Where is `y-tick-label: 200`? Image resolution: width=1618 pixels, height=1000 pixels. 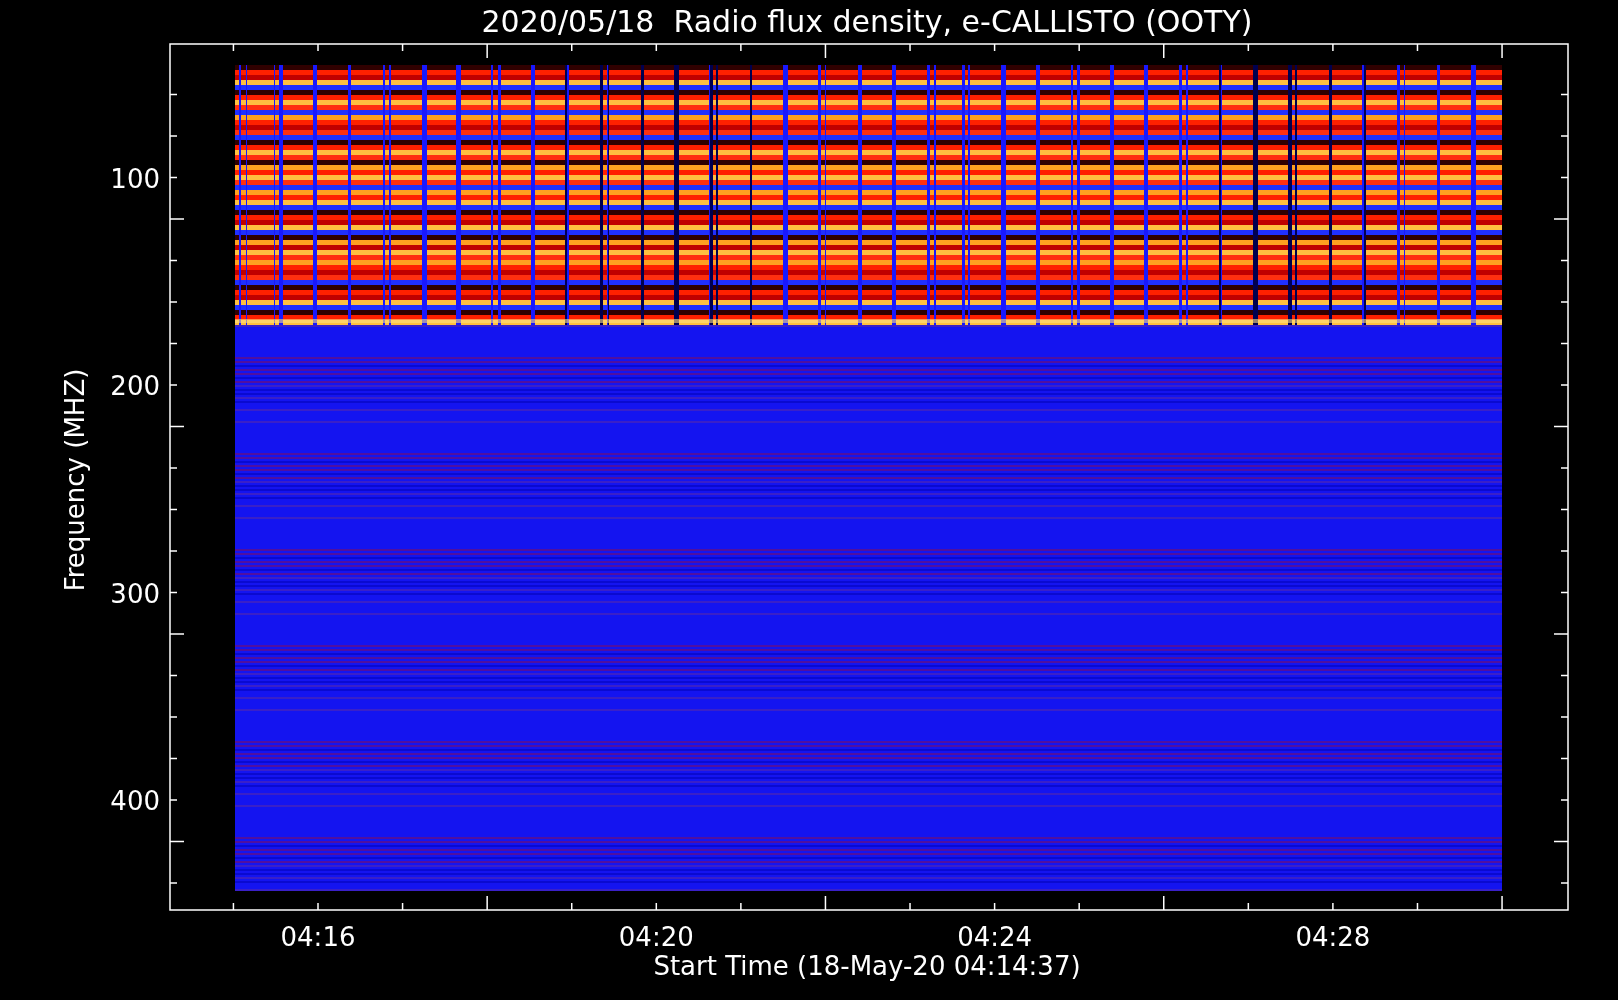
y-tick-label: 200 is located at coordinates (135, 386).